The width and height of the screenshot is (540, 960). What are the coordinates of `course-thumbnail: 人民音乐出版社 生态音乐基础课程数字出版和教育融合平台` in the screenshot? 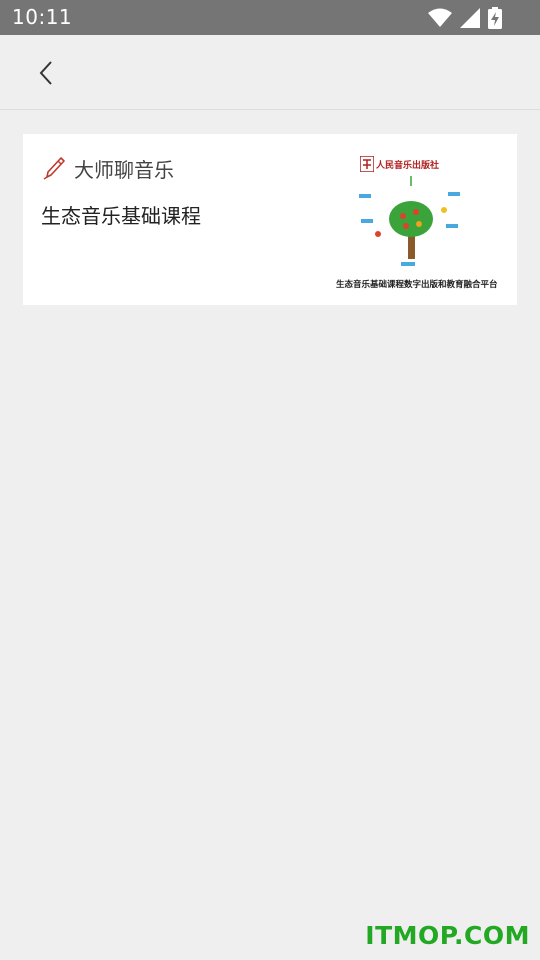 It's located at (417, 223).